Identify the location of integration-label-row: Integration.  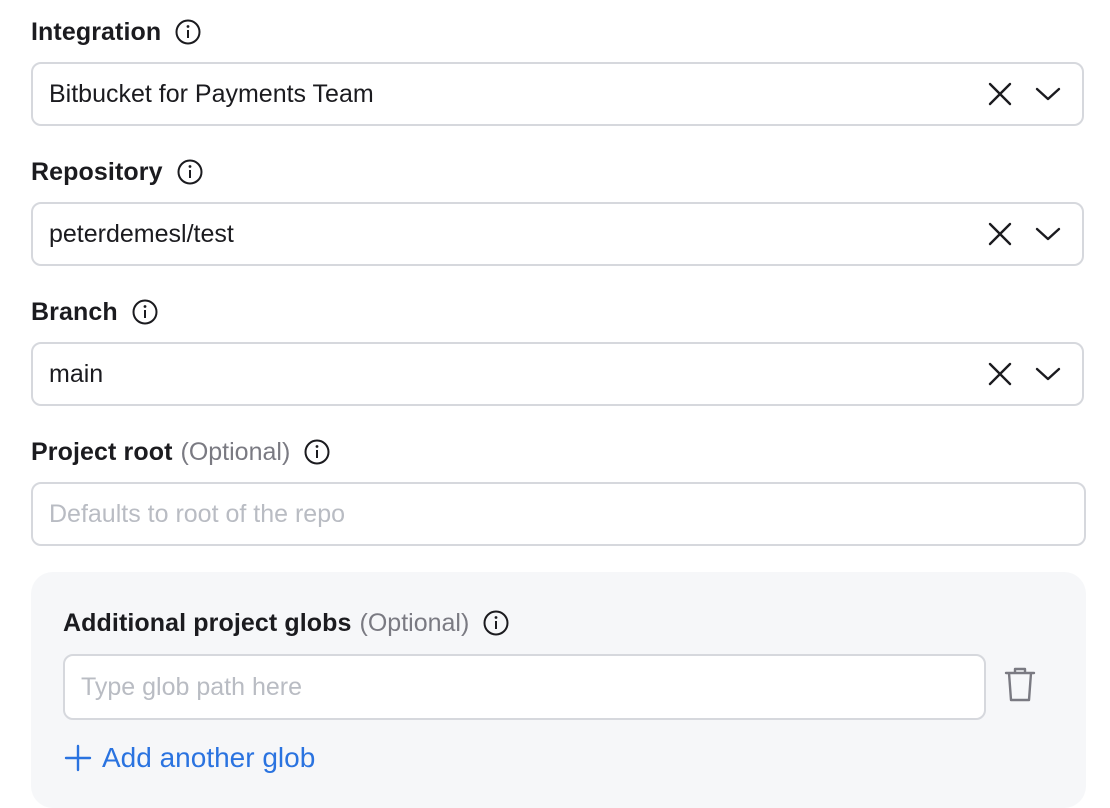
(116, 32).